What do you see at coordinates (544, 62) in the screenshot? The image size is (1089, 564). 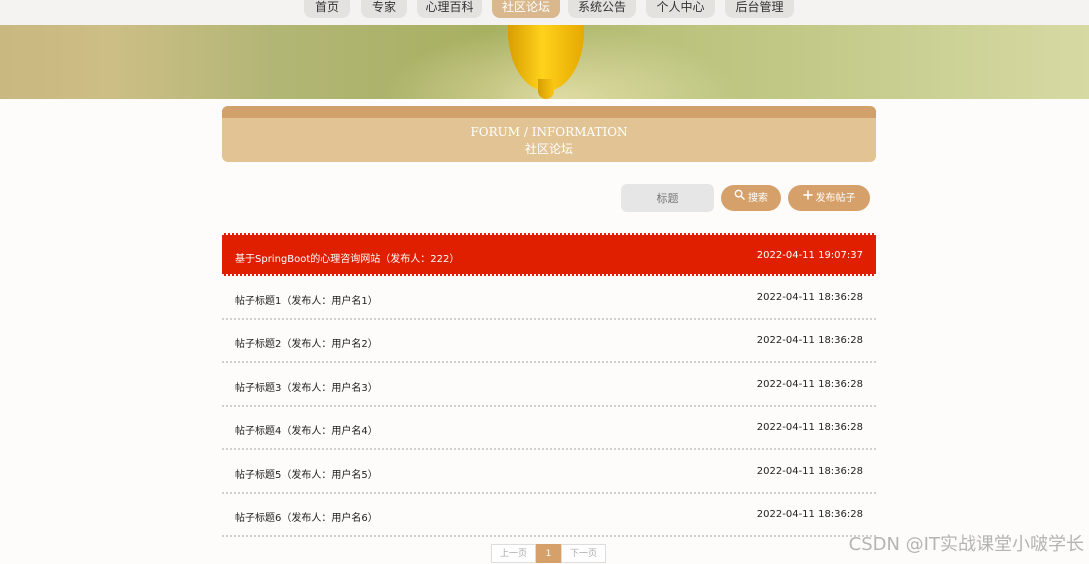 I see `hero-banner` at bounding box center [544, 62].